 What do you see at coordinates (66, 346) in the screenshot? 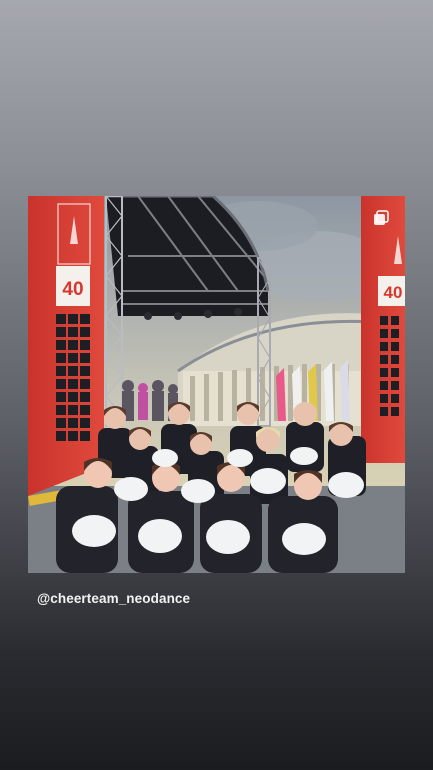
I see `banner-left: 40` at bounding box center [66, 346].